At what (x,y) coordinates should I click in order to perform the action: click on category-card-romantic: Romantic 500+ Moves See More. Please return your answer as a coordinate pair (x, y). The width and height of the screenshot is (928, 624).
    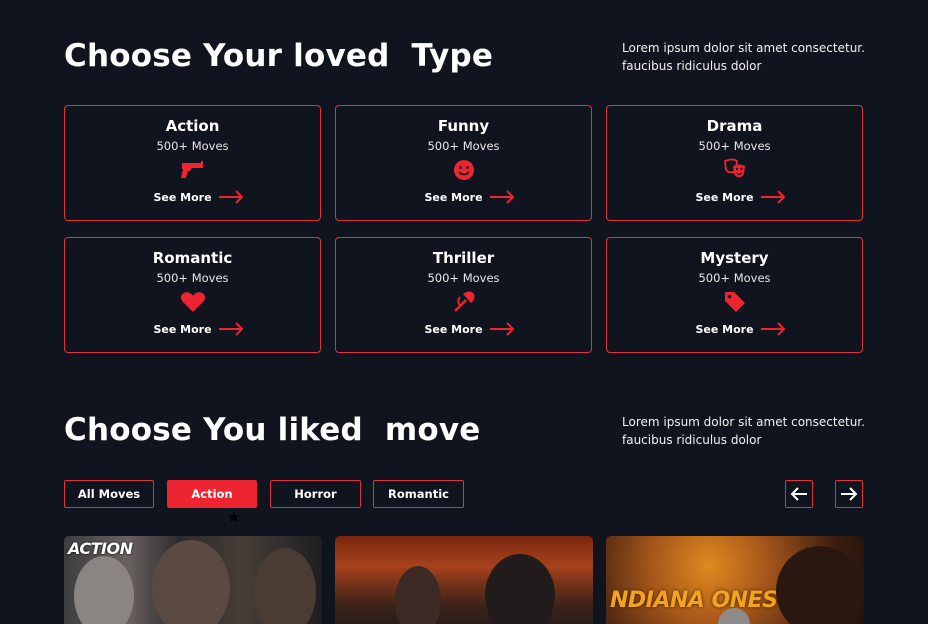
    Looking at the image, I should click on (192, 295).